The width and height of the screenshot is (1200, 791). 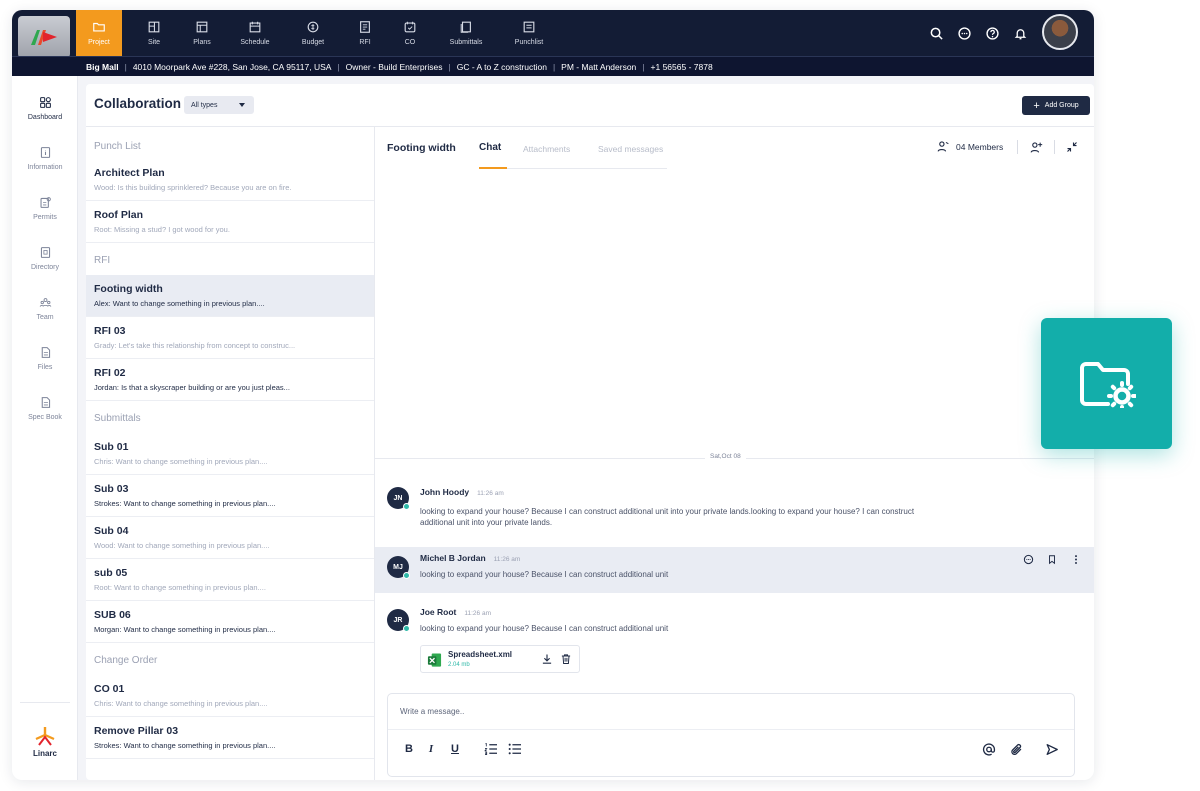 I want to click on sidebar-item-spec-book: Spec Book, so click(x=45, y=408).